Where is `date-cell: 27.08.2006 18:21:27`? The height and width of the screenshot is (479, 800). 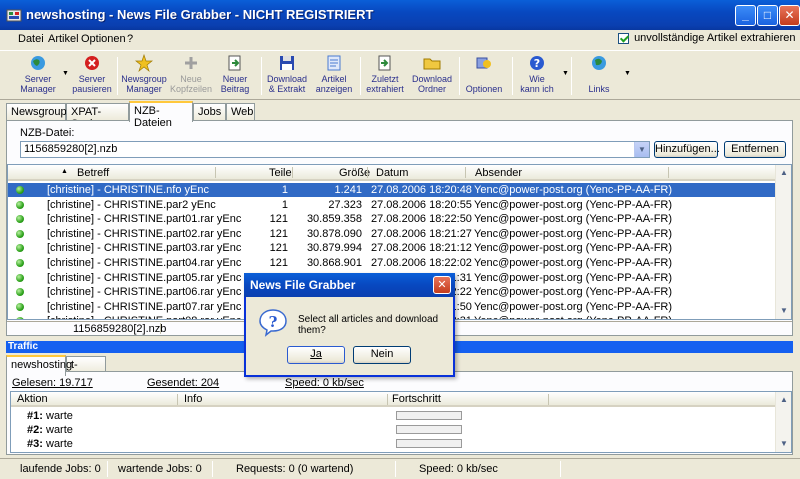 date-cell: 27.08.2006 18:21:27 is located at coordinates (421, 233).